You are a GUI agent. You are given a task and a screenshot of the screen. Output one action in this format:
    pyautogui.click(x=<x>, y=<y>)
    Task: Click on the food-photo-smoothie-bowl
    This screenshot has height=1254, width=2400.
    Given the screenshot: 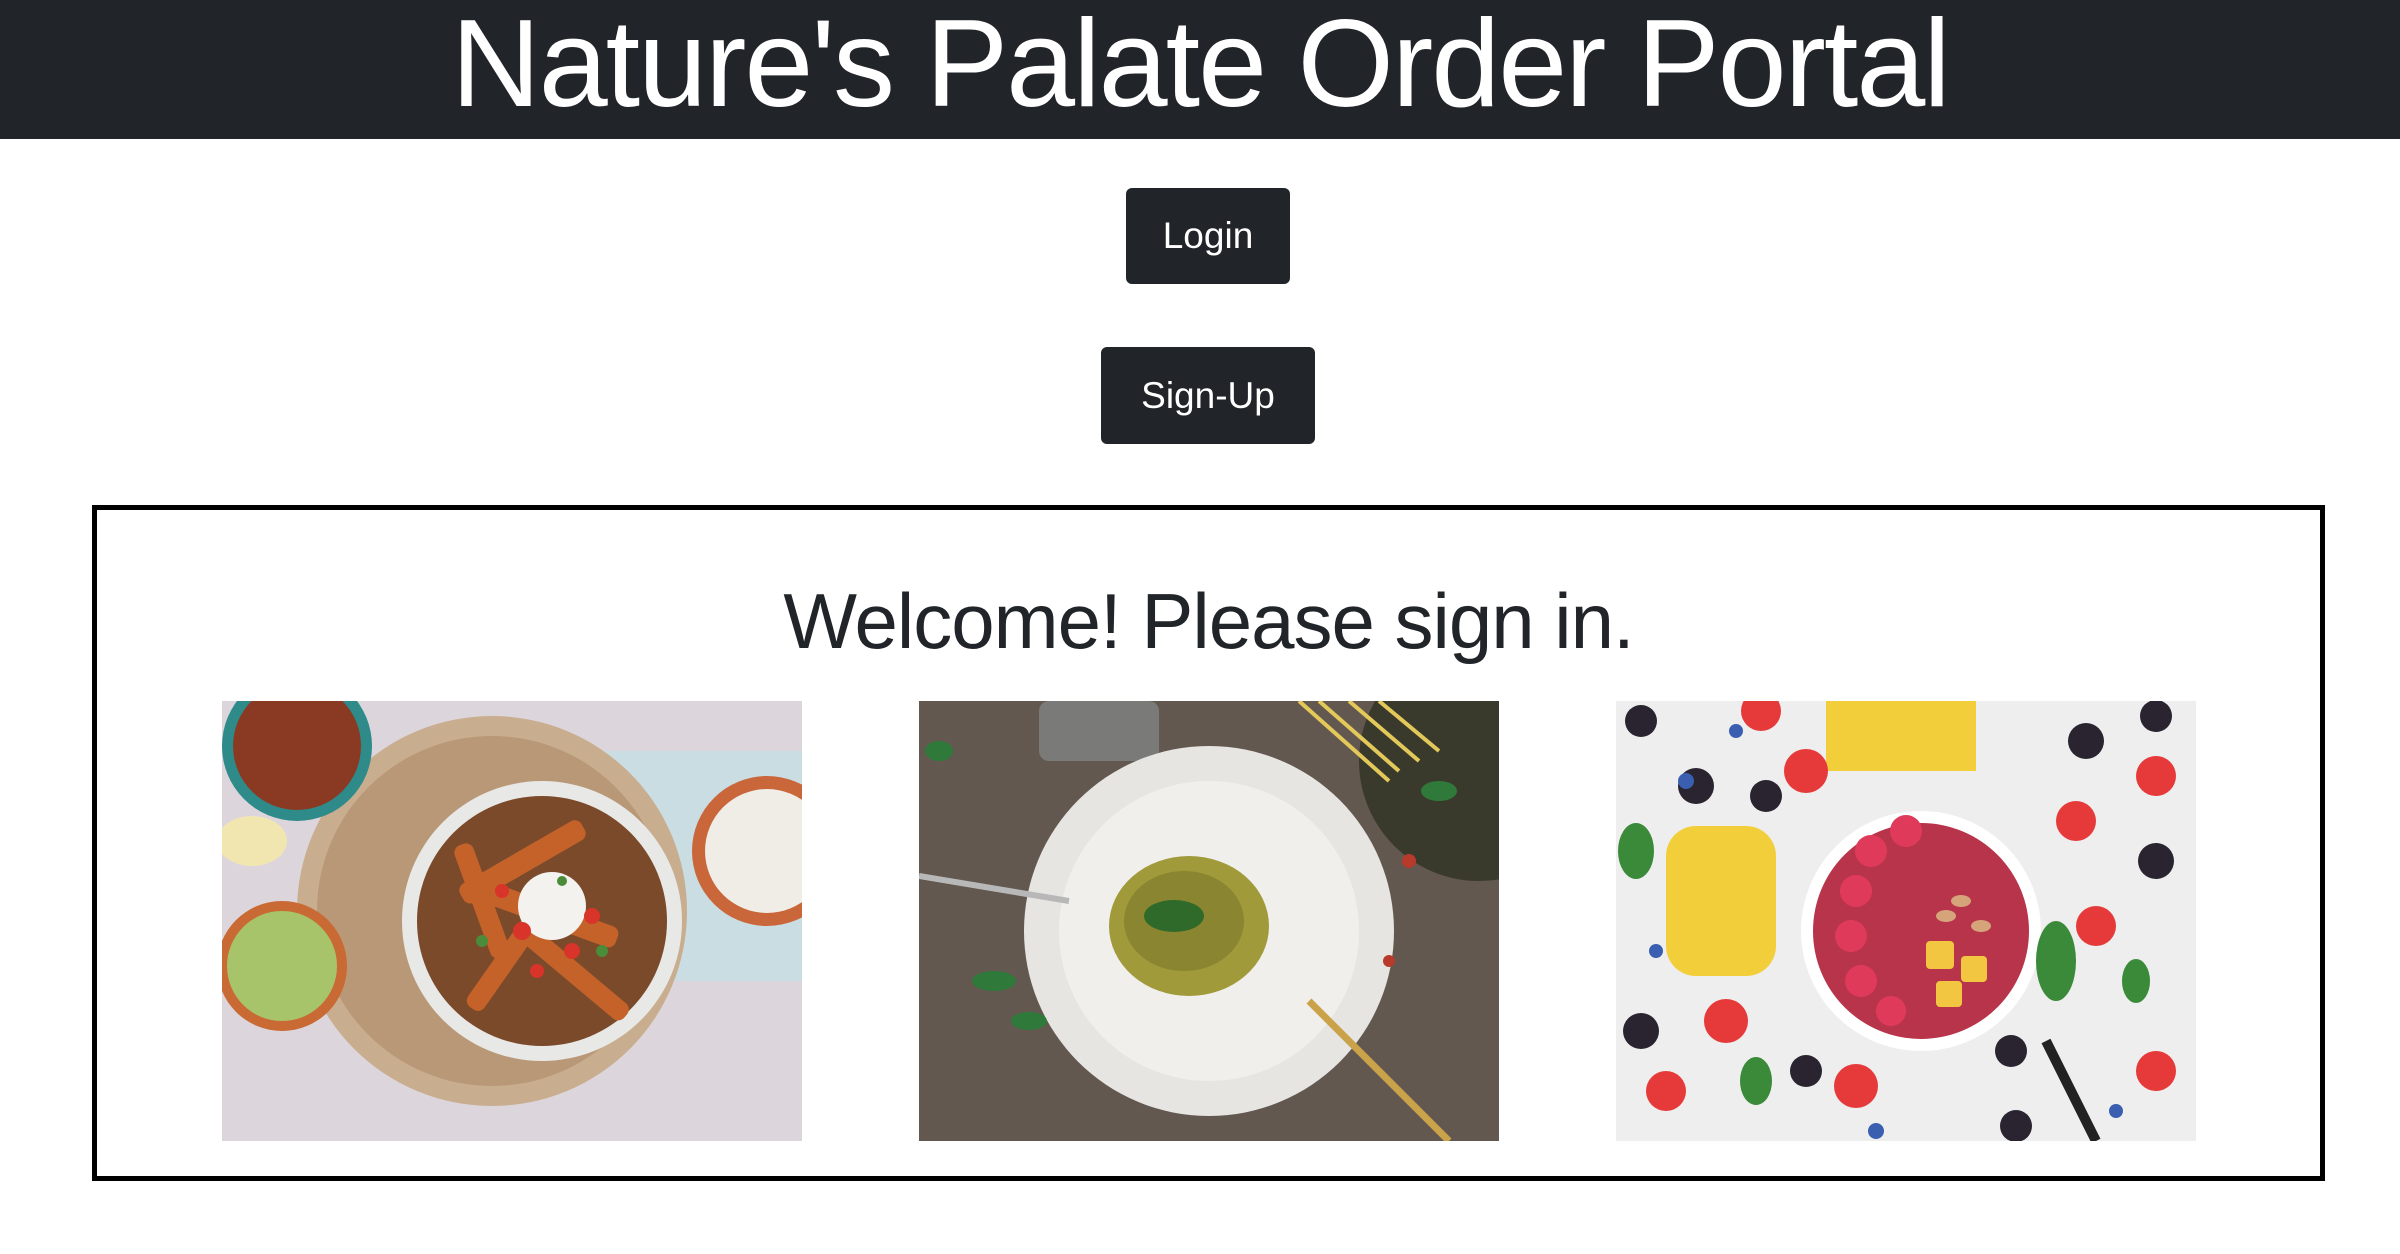 What is the action you would take?
    pyautogui.click(x=1906, y=921)
    